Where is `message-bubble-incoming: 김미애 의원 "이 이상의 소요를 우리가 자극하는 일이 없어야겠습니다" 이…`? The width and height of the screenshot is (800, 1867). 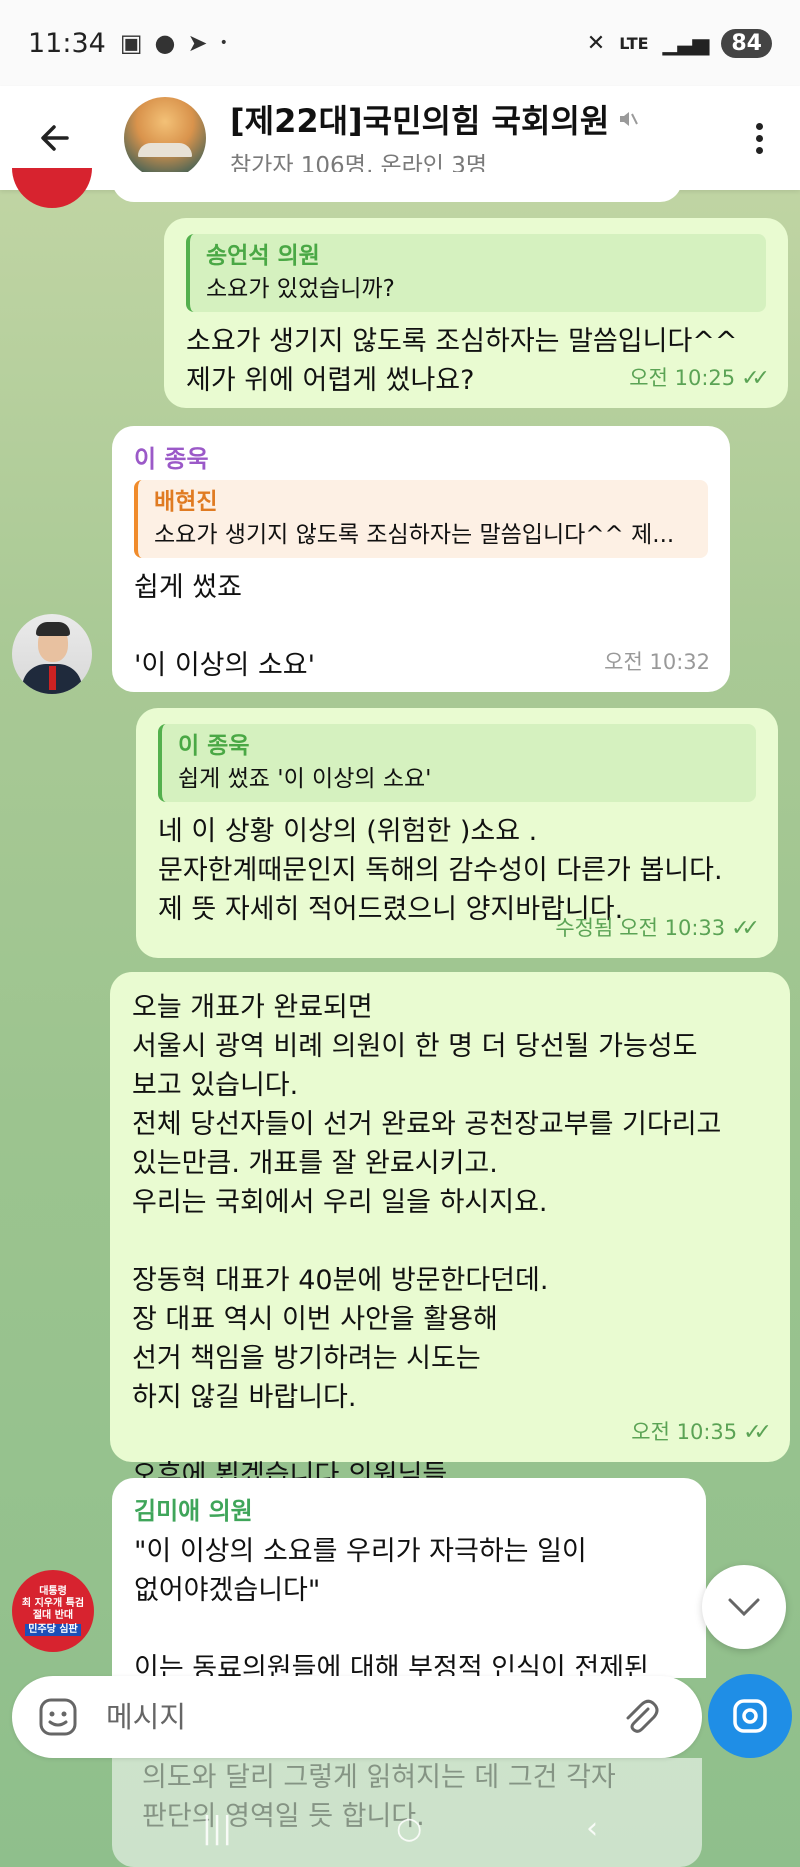 message-bubble-incoming: 김미애 의원 "이 이상의 소요를 우리가 자극하는 일이 없어야겠습니다" 이… is located at coordinates (409, 1578).